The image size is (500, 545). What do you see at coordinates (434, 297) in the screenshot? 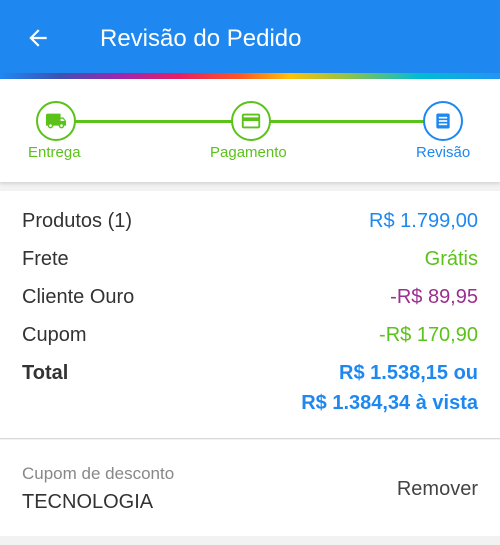
I see `gold-client-value: -R$ 89,95` at bounding box center [434, 297].